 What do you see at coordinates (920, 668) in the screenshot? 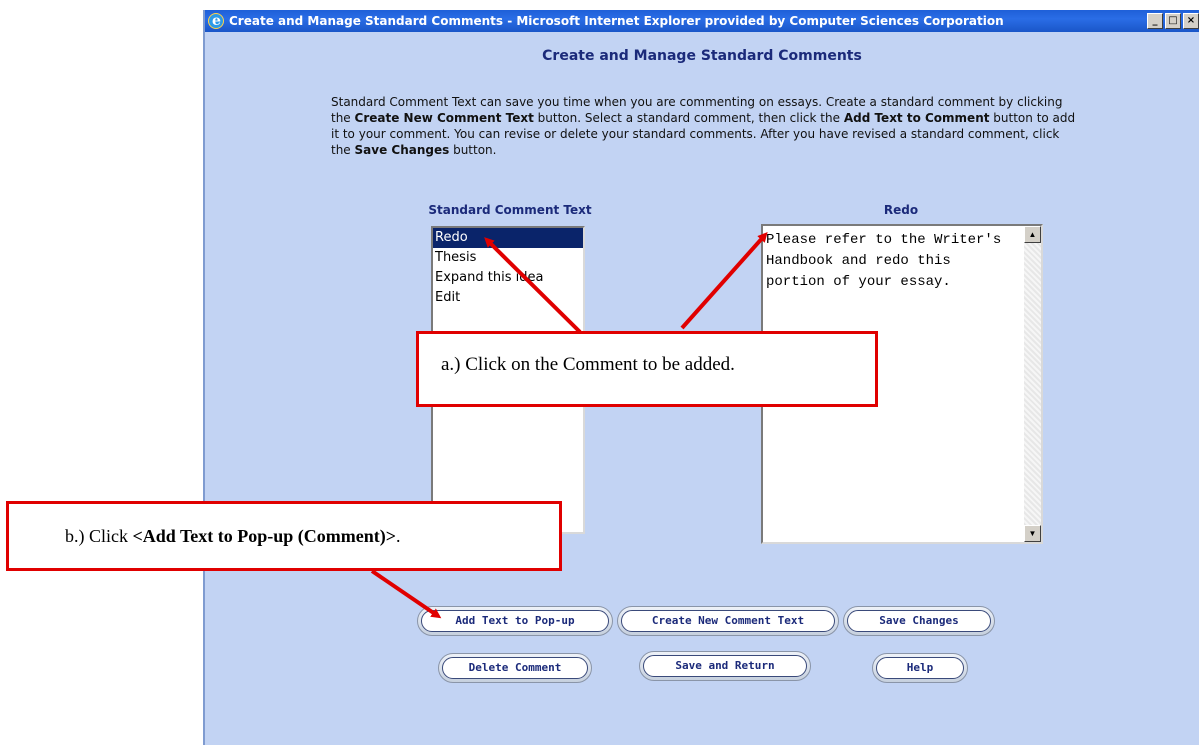
I see `help-button: Help` at bounding box center [920, 668].